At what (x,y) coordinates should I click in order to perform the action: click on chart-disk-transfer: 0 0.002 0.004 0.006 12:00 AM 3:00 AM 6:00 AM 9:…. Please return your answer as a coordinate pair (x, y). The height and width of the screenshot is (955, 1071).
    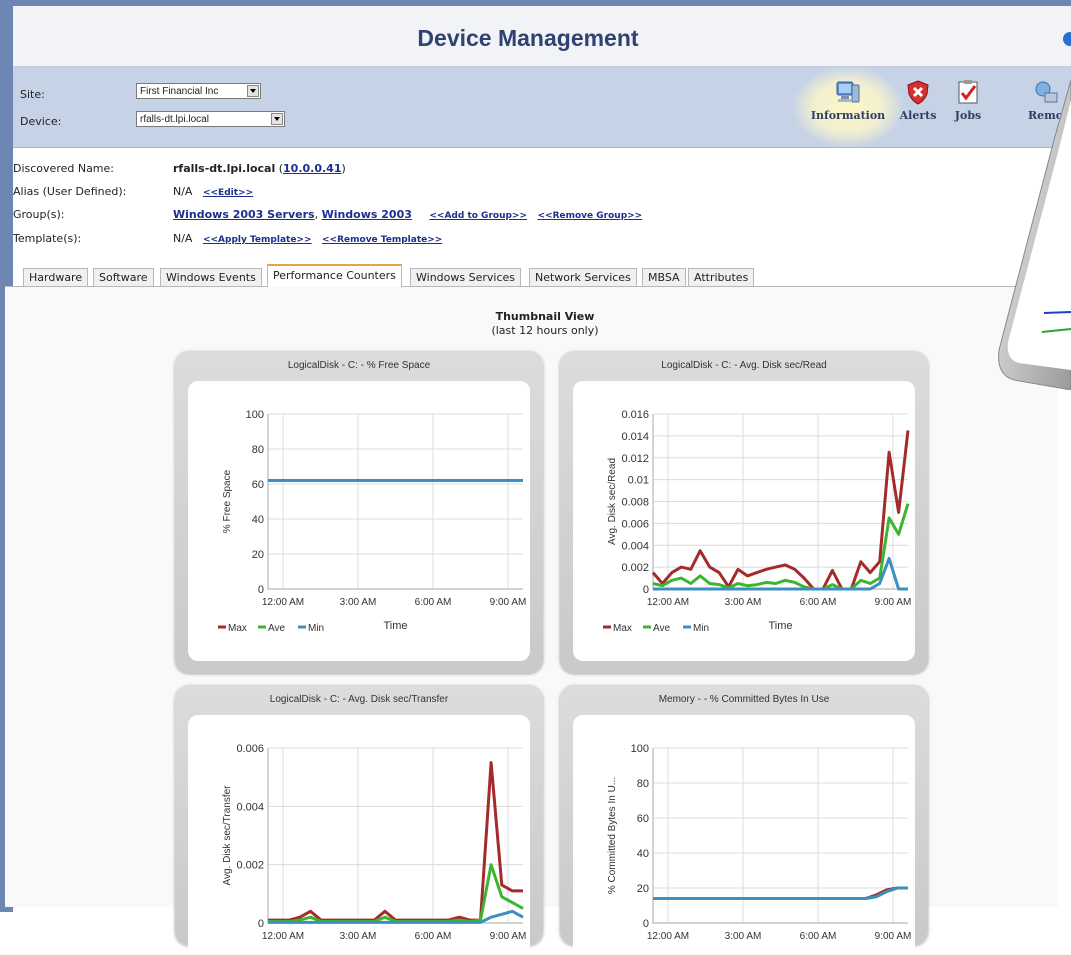
    Looking at the image, I should click on (374, 842).